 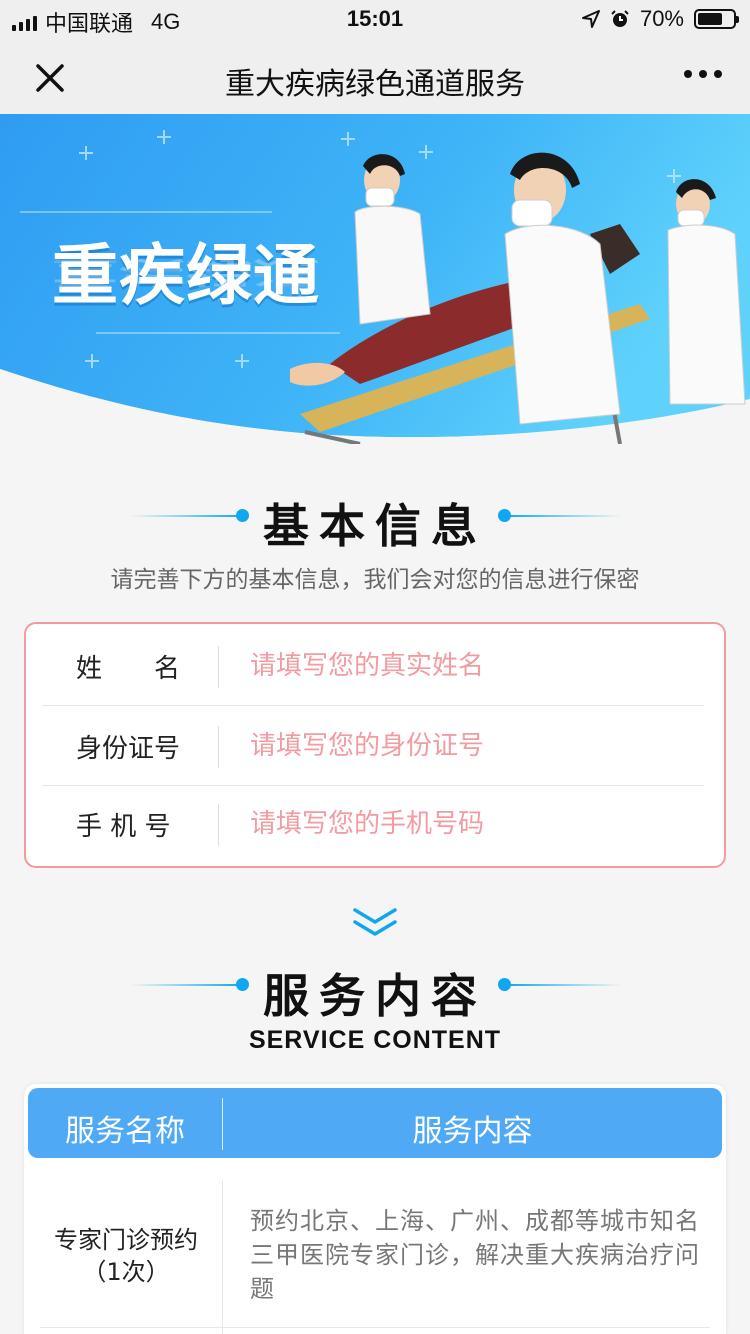 I want to click on basic-info-title: 基本信息, so click(x=375, y=526).